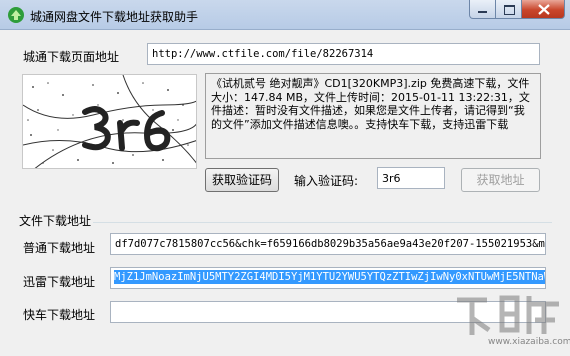 Image resolution: width=570 pixels, height=356 pixels. What do you see at coordinates (529, 342) in the screenshot?
I see `watermark-url: www.xiazaiba.com` at bounding box center [529, 342].